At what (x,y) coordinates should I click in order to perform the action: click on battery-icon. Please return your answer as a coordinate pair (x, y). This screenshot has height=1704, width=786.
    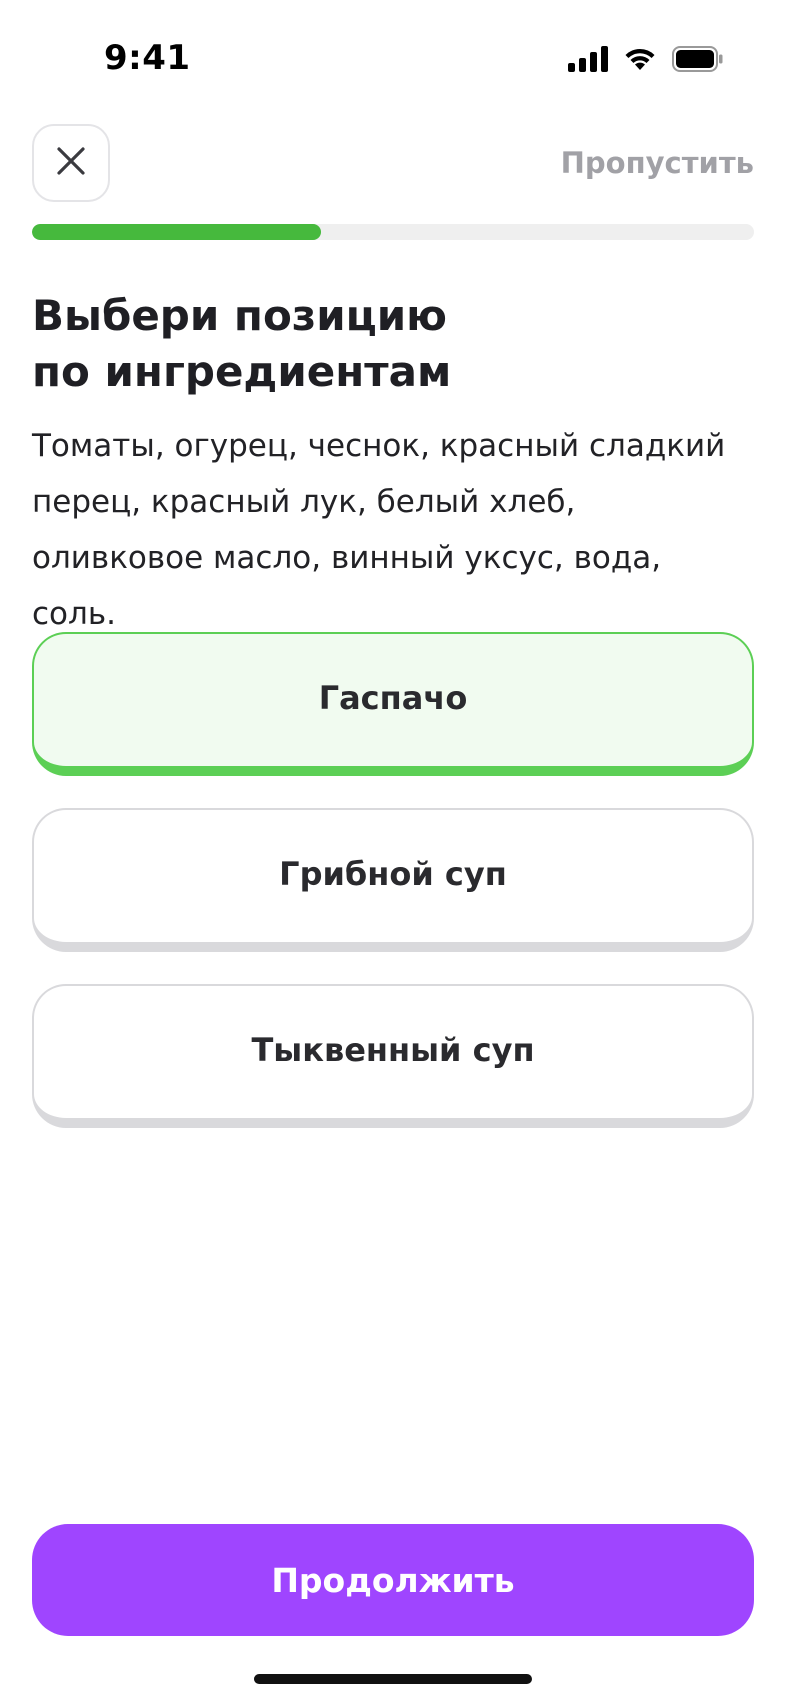
    Looking at the image, I should click on (698, 61).